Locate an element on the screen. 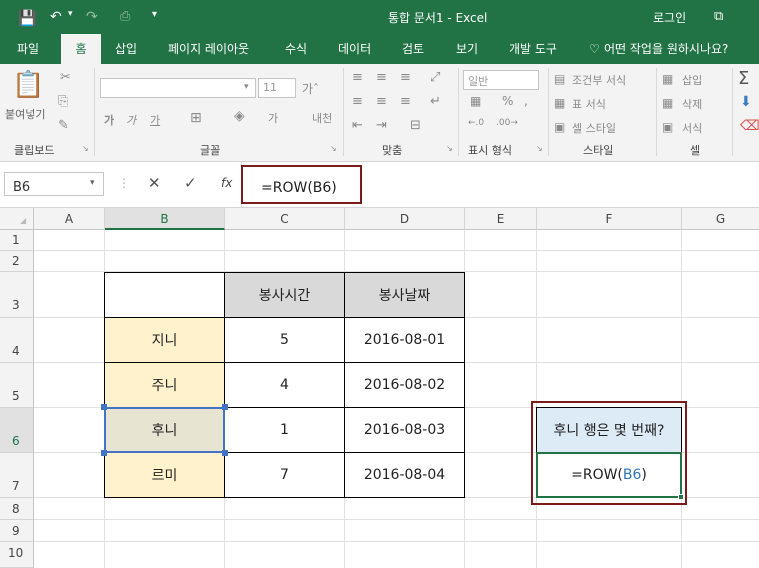 Image resolution: width=759 pixels, height=568 pixels. bold-icon: 가 is located at coordinates (109, 120).